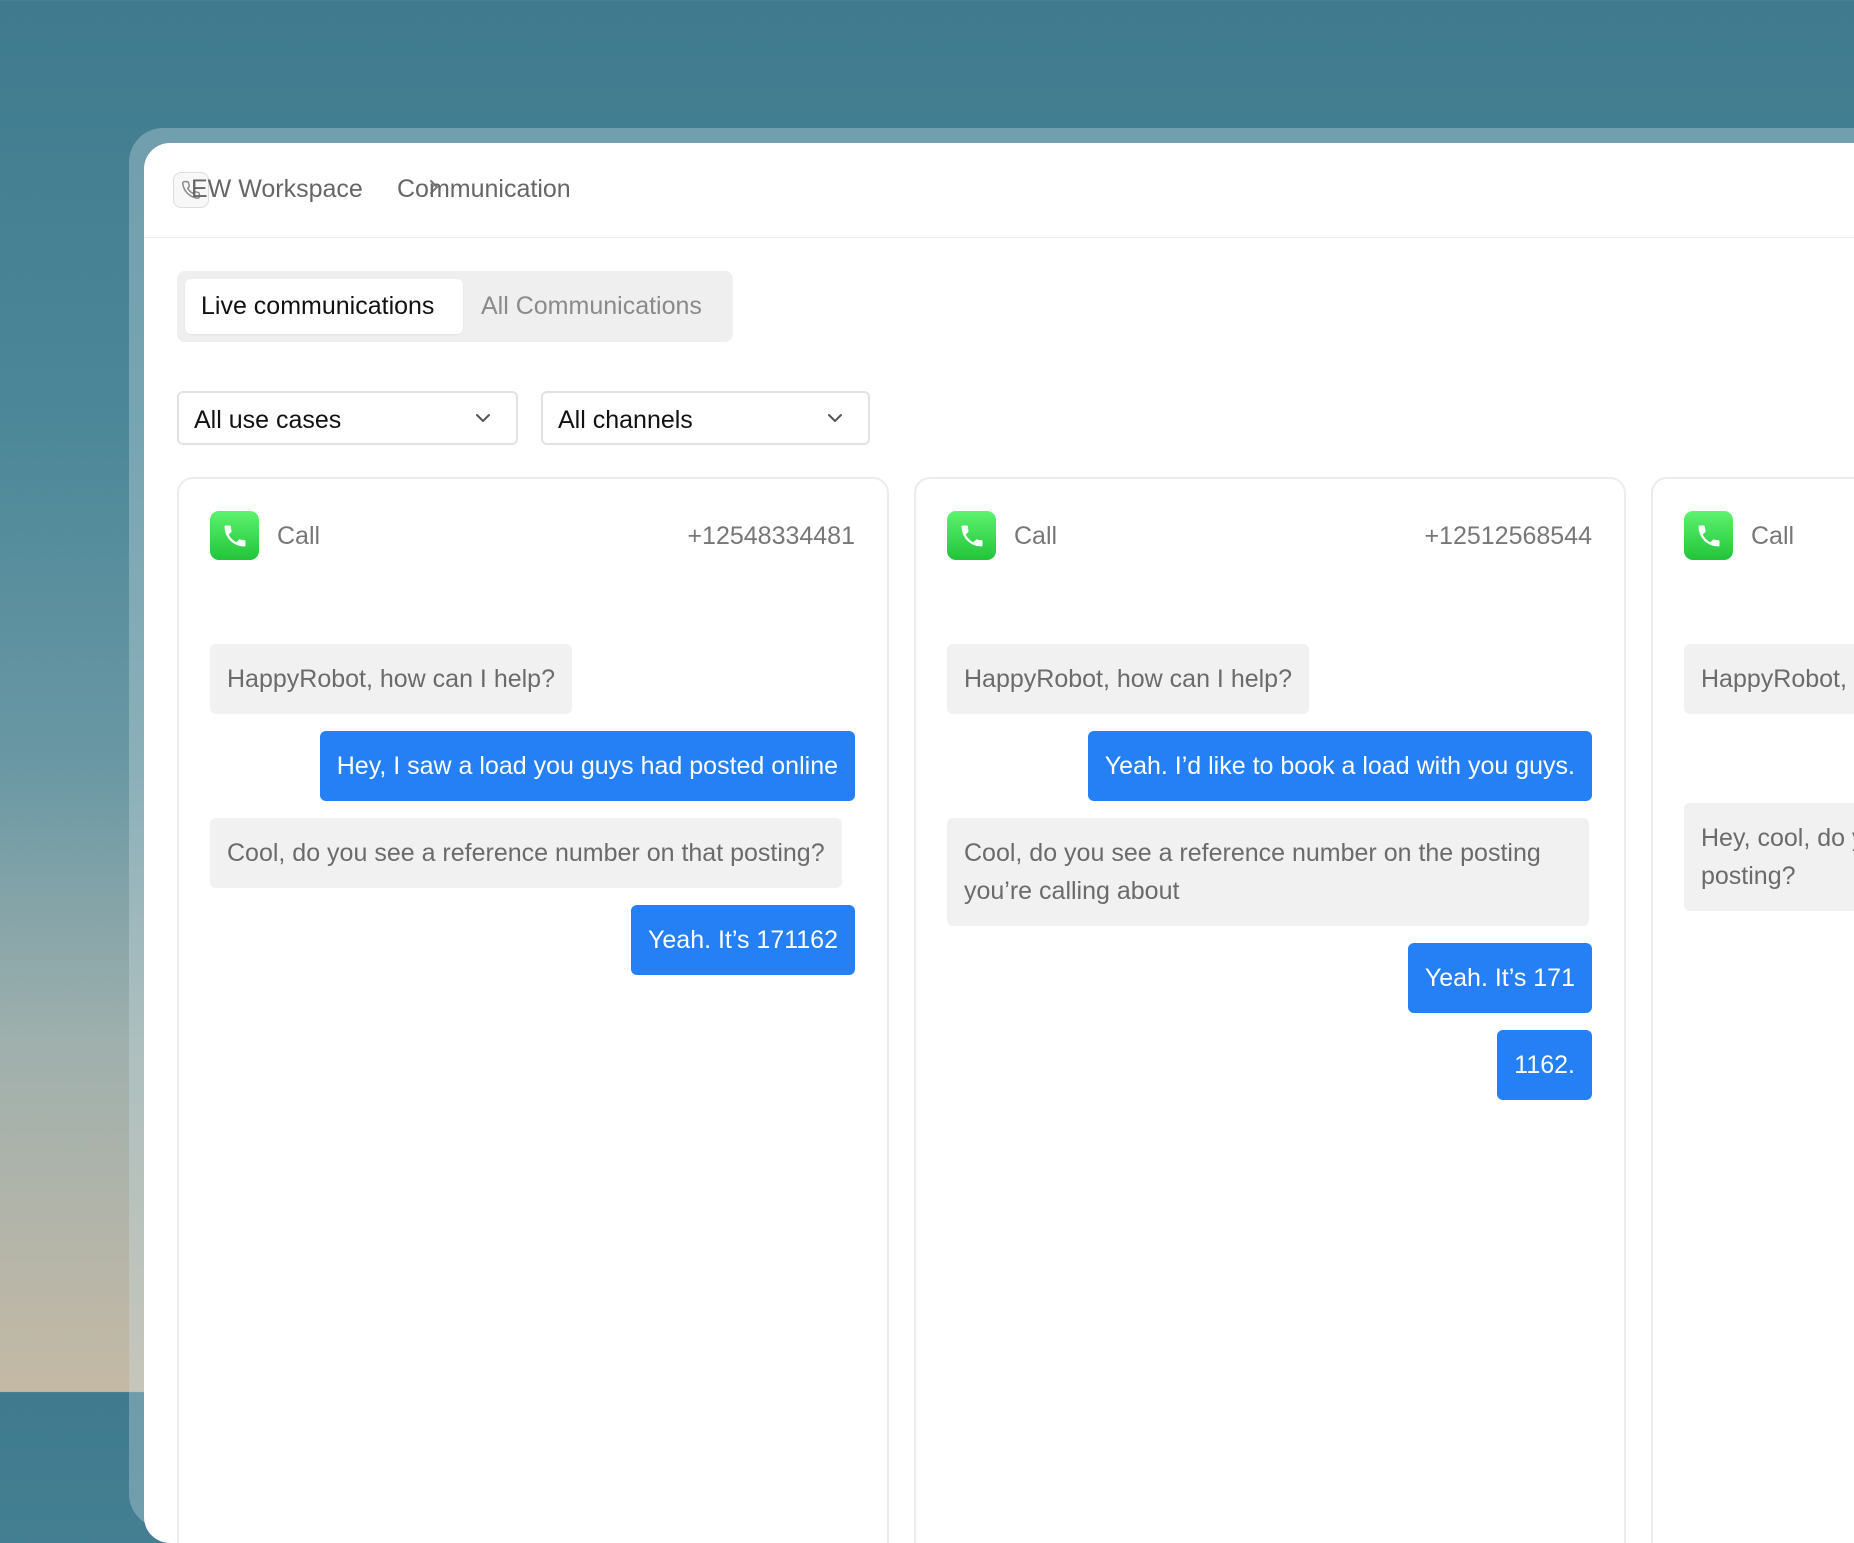 This screenshot has width=1854, height=1543. Describe the element at coordinates (1544, 1065) in the screenshot. I see `user-message: 1162.` at that location.